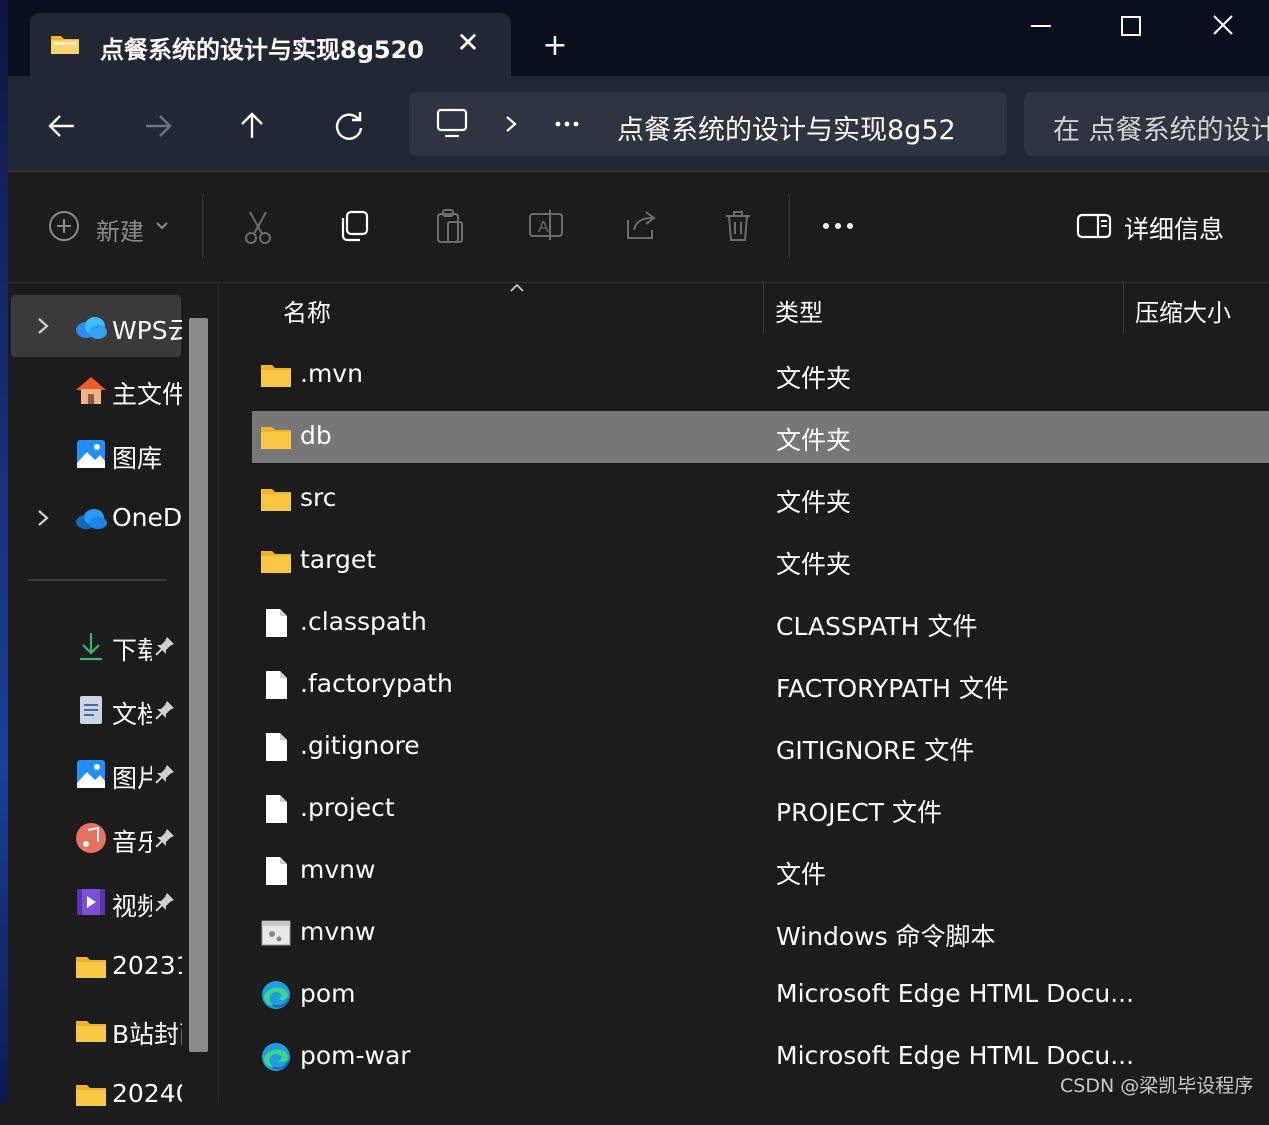 This screenshot has height=1125, width=1269. What do you see at coordinates (760, 871) in the screenshot?
I see `file-row: mvnw 文件` at bounding box center [760, 871].